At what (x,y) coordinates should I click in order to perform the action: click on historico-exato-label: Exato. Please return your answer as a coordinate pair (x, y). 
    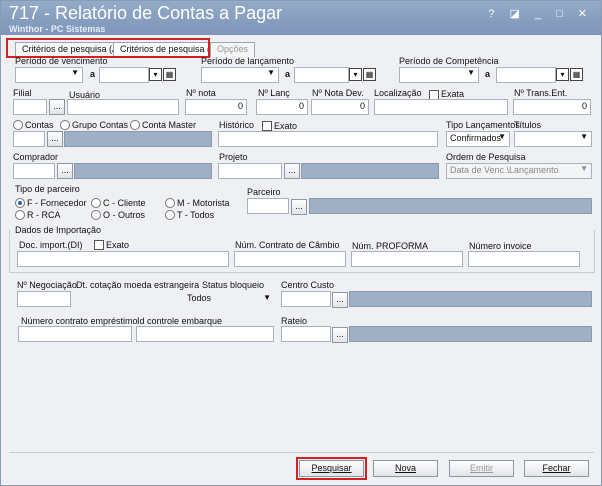
    Looking at the image, I should click on (286, 126).